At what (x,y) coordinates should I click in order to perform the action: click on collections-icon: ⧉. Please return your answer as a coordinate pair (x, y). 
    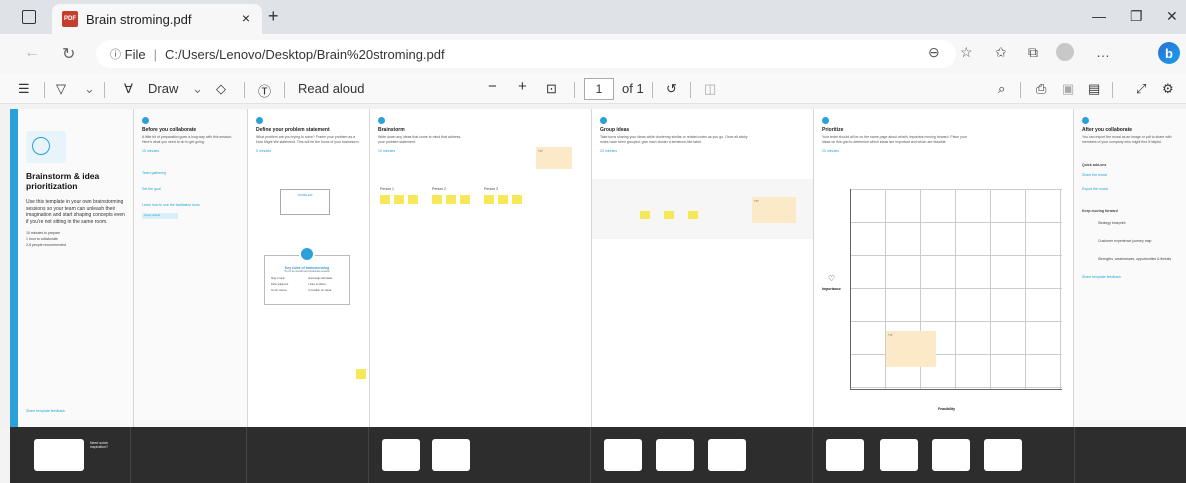
    Looking at the image, I should click on (1033, 52).